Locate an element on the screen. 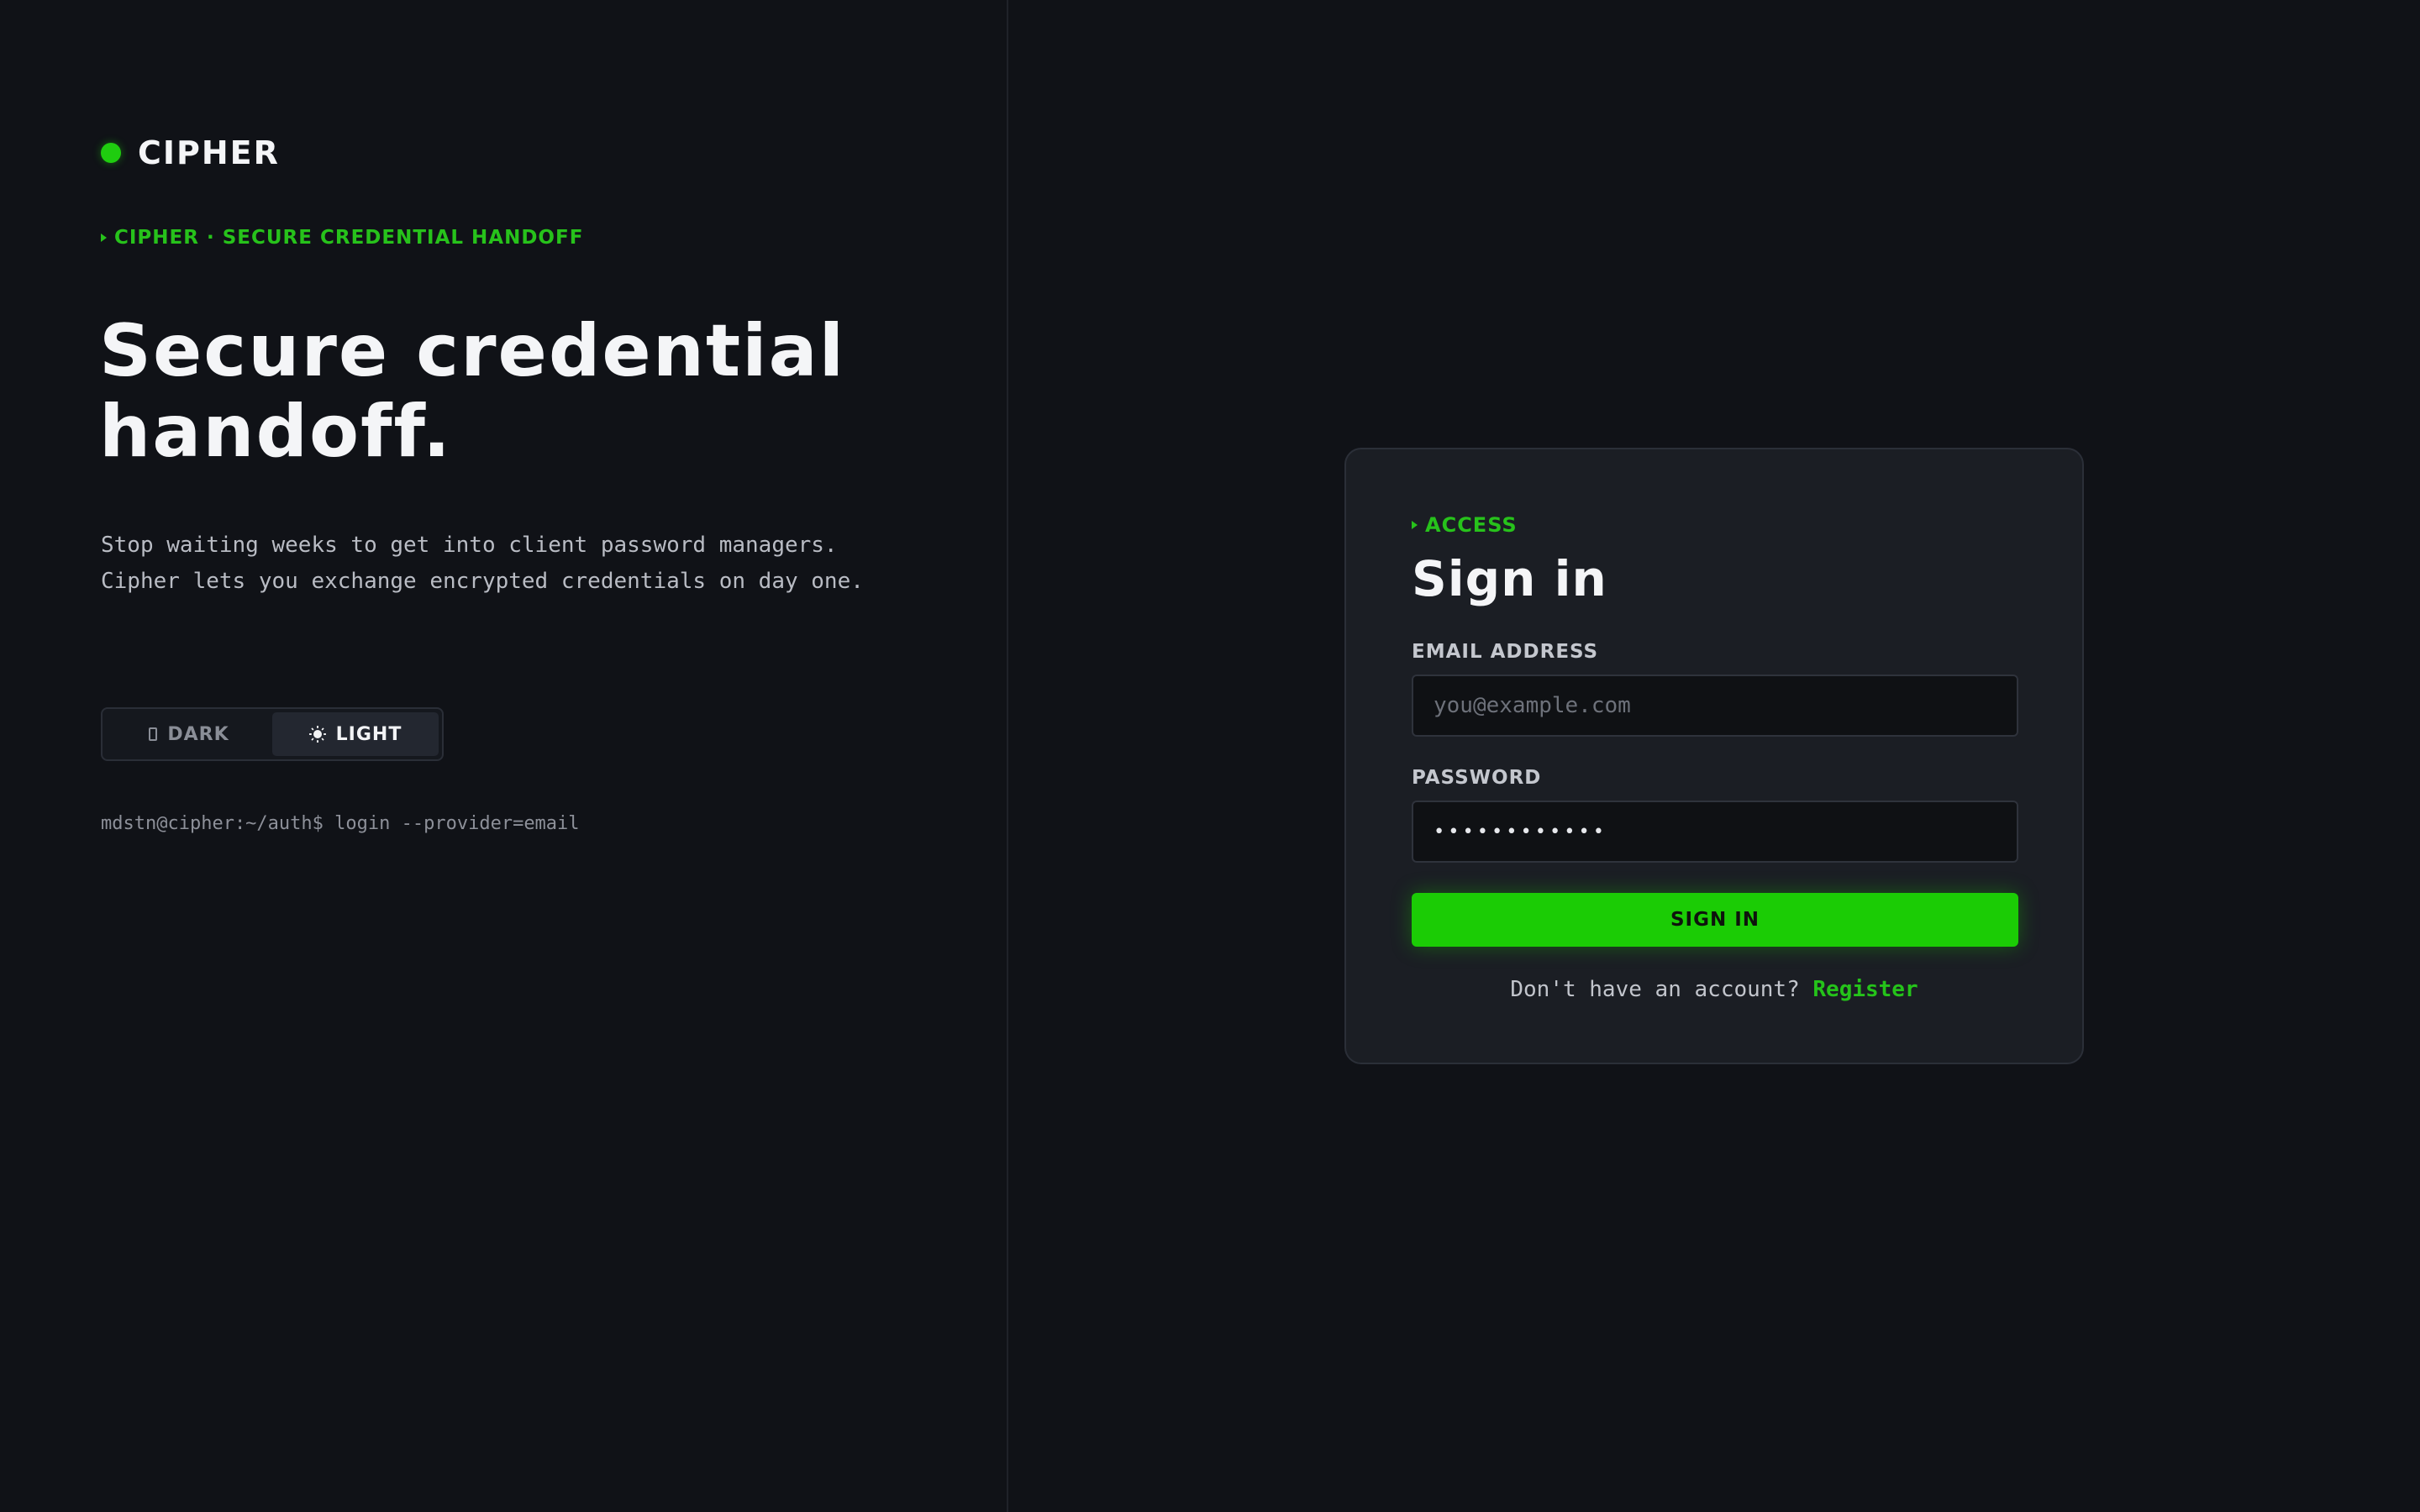 This screenshot has height=1512, width=2420. signin-eyebrow-text: ACCESS is located at coordinates (1471, 525).